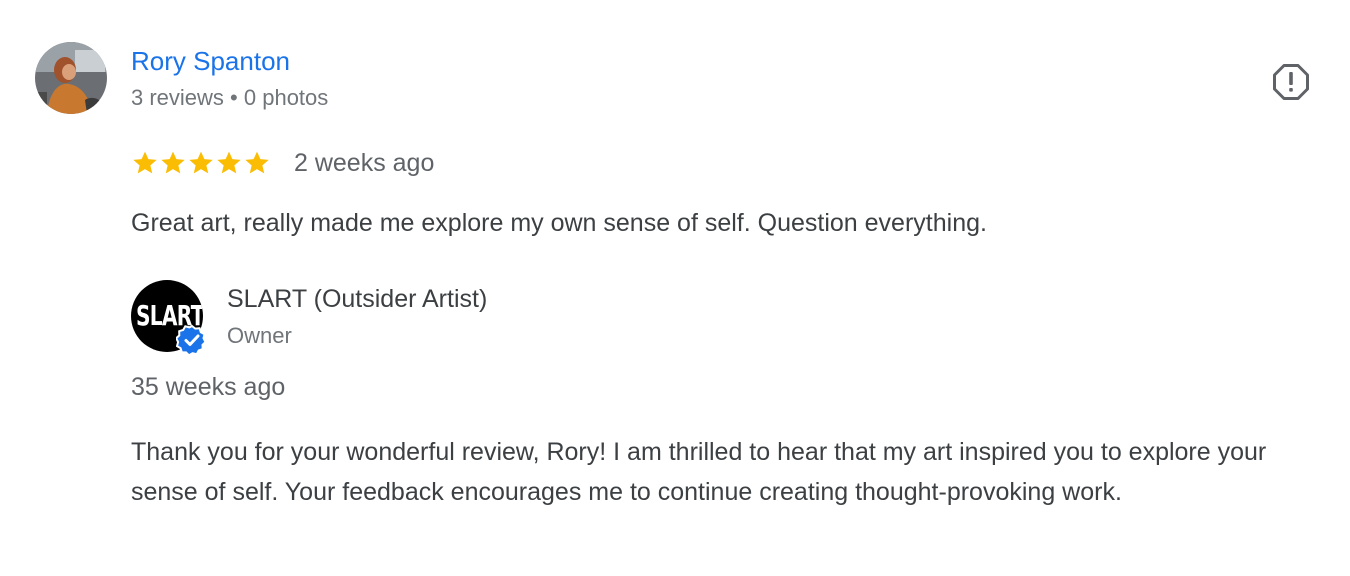 The height and width of the screenshot is (576, 1350). What do you see at coordinates (357, 299) in the screenshot?
I see `owner-name: SLART (Outsider Artist)` at bounding box center [357, 299].